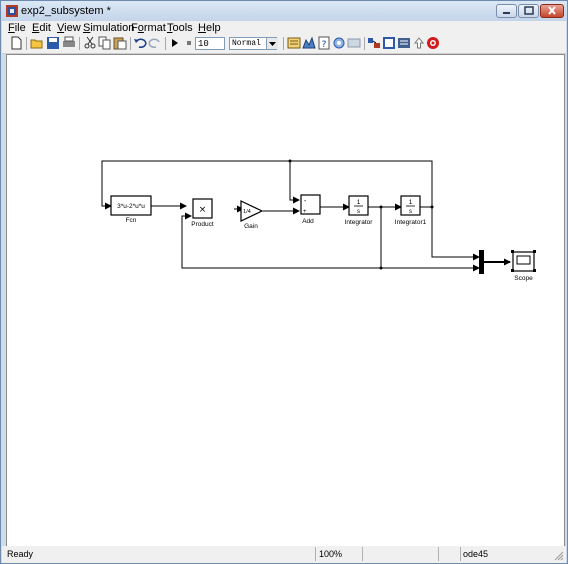  What do you see at coordinates (559, 556) in the screenshot?
I see `resize-grip-icon` at bounding box center [559, 556].